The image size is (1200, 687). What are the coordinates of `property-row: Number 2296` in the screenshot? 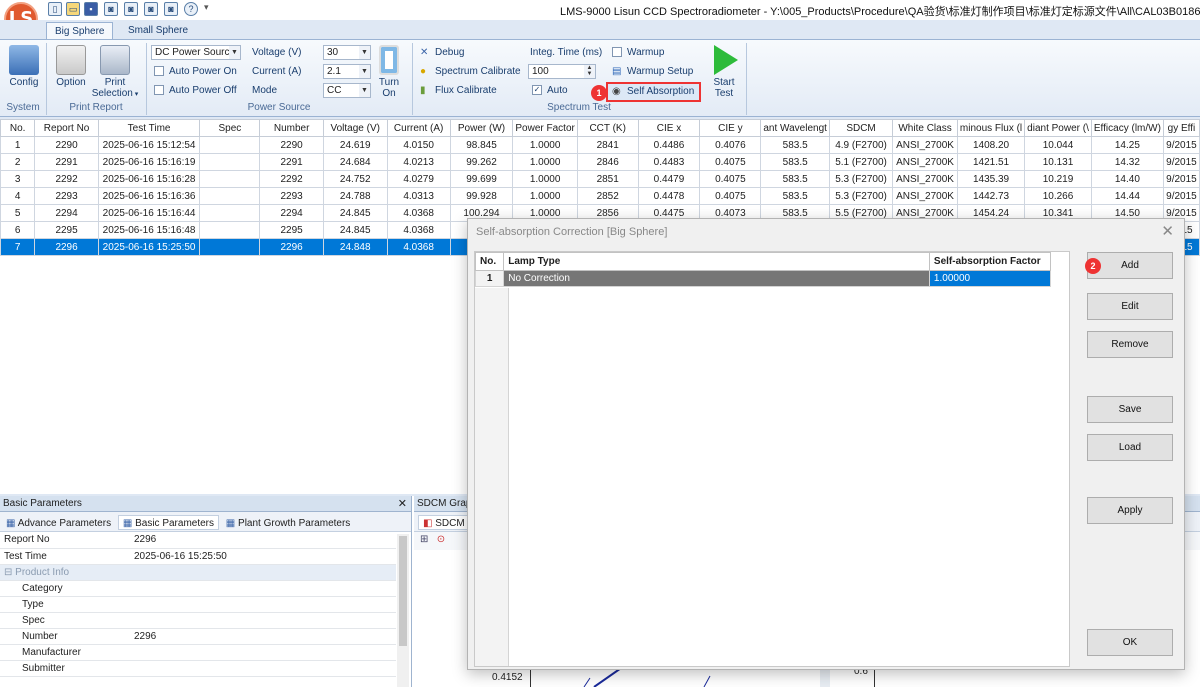 It's located at (198, 636).